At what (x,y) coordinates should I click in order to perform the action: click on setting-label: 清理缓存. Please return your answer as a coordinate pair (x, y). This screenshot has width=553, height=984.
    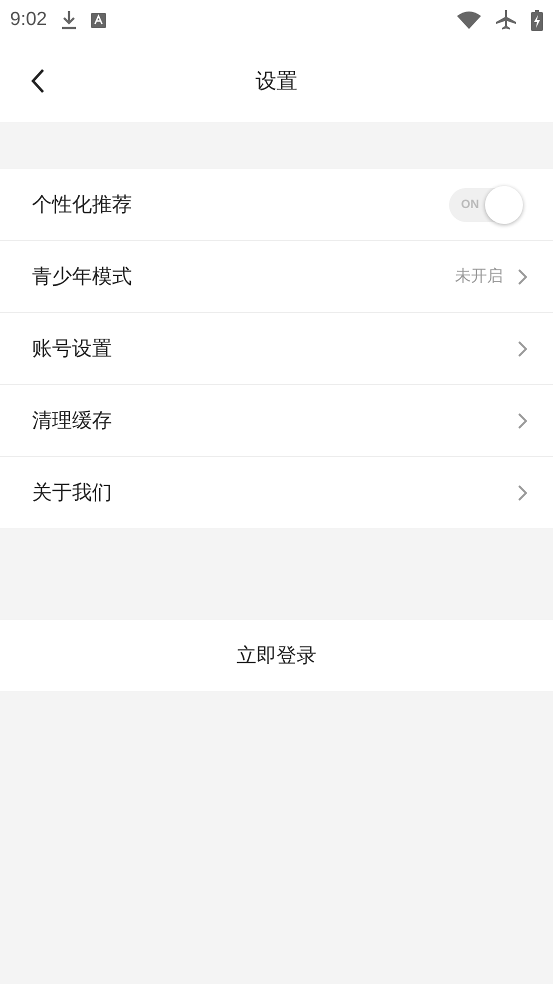
    Looking at the image, I should click on (274, 420).